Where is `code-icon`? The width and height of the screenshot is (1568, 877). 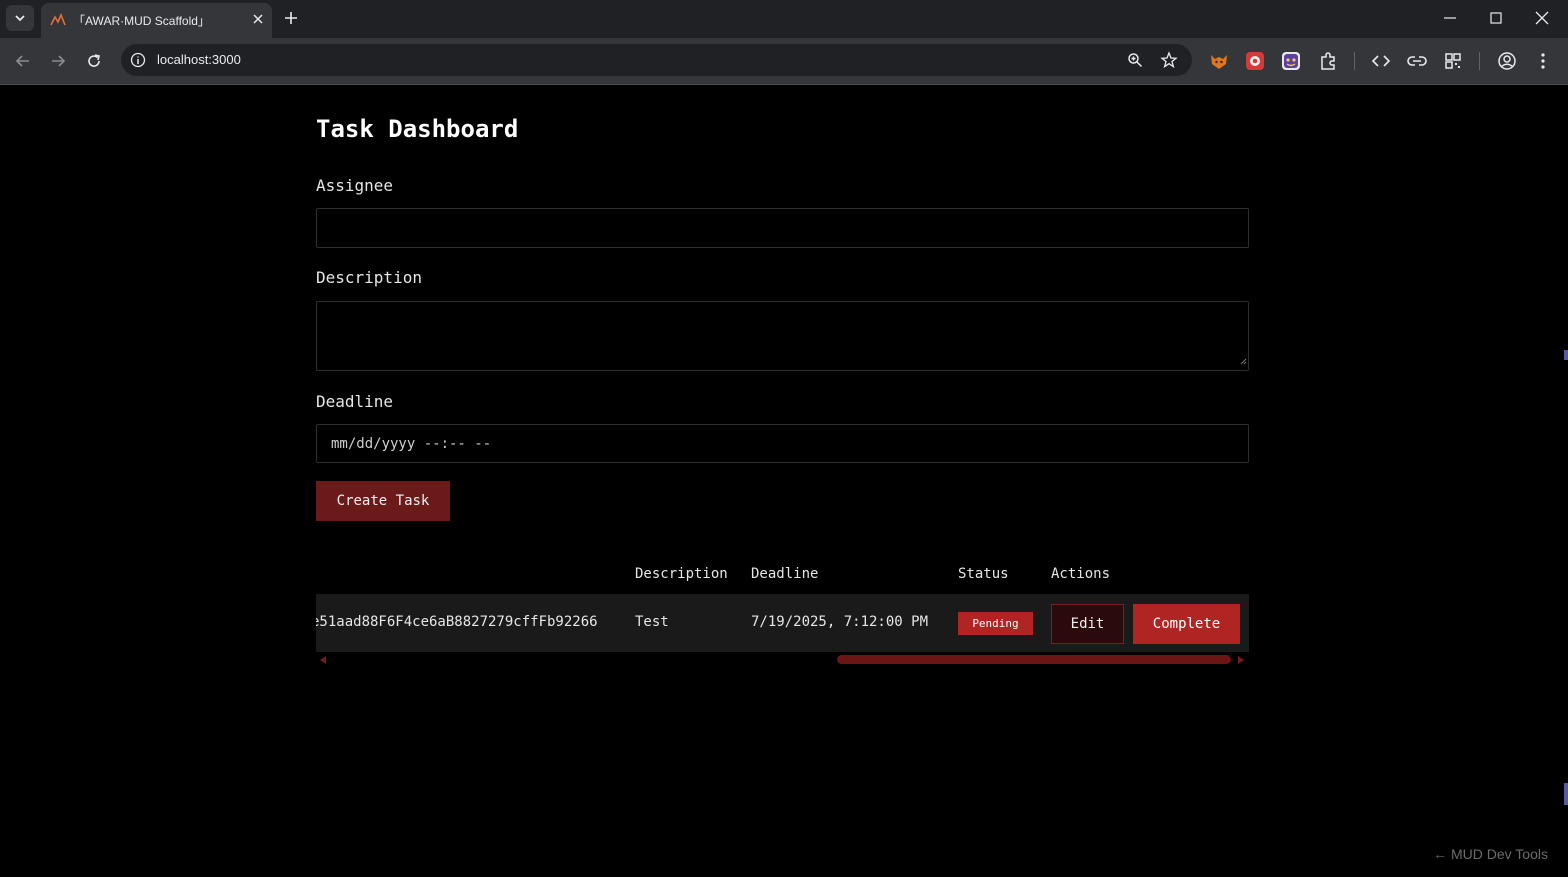
code-icon is located at coordinates (1381, 63).